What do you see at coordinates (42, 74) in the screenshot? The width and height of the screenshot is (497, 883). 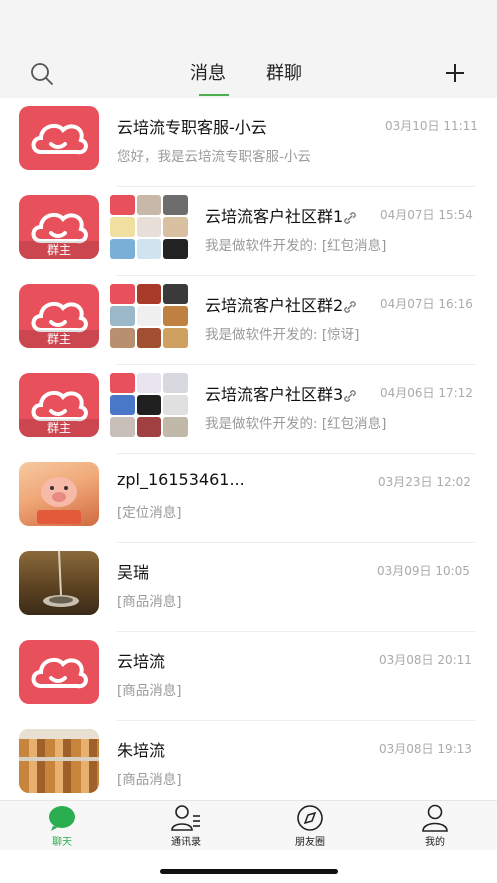 I see `search-icon` at bounding box center [42, 74].